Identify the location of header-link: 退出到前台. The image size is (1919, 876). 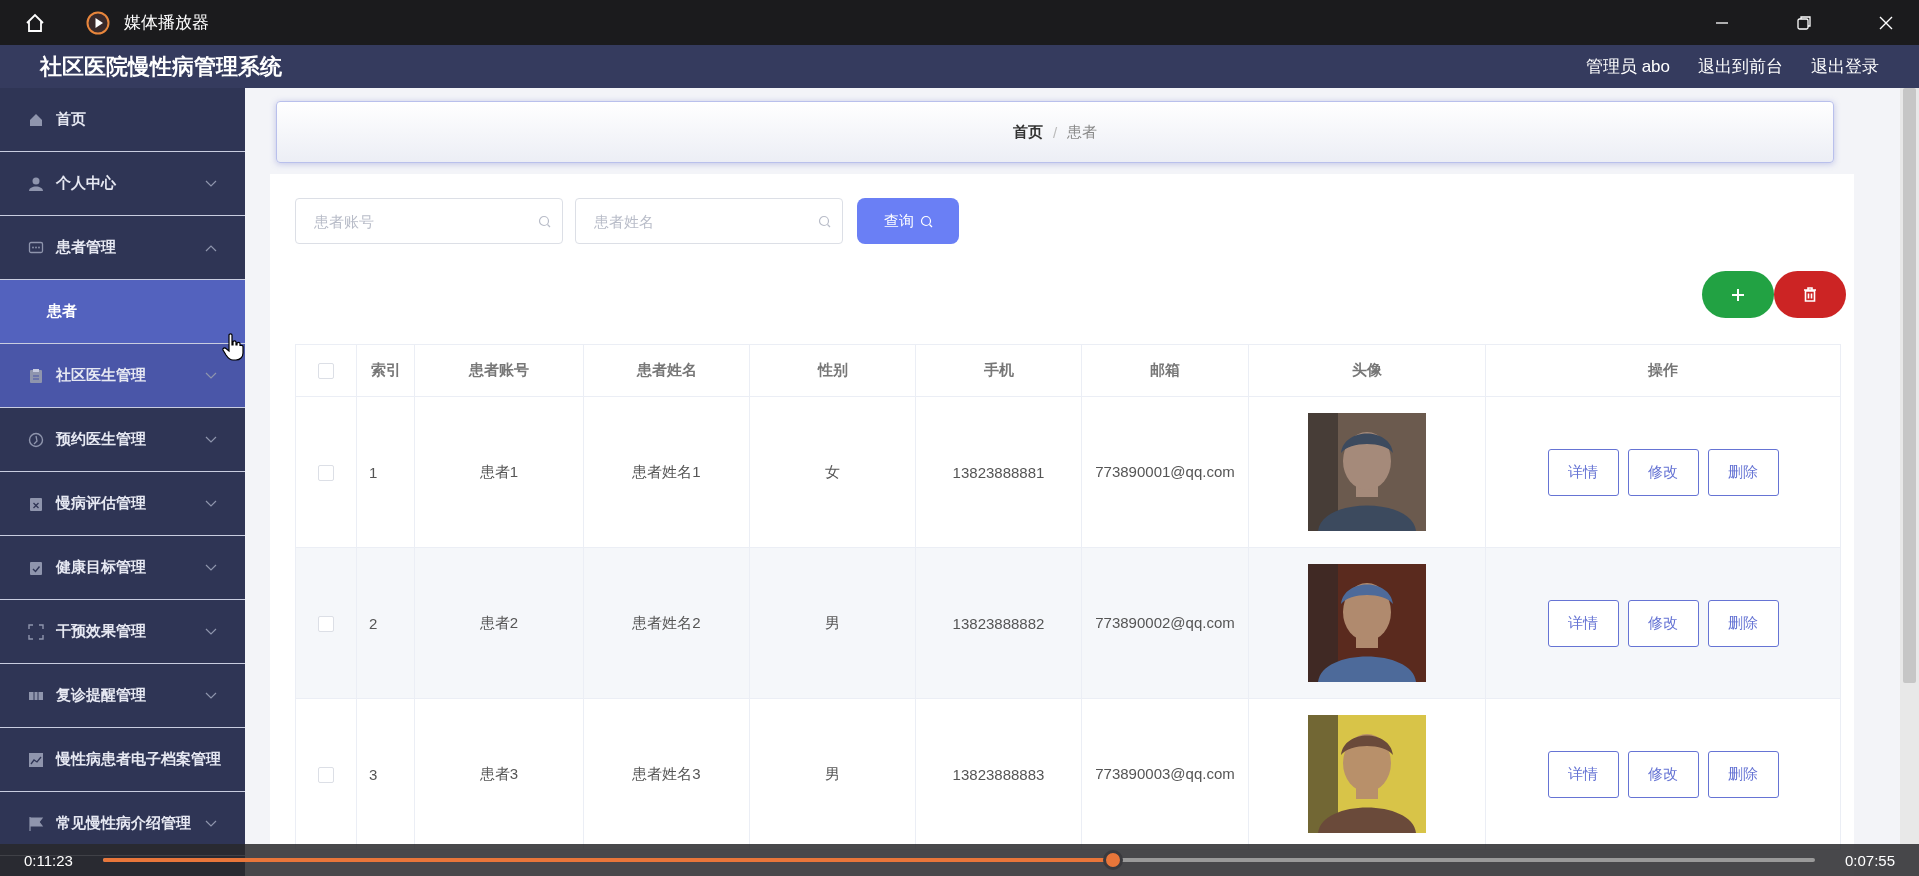
(1740, 66).